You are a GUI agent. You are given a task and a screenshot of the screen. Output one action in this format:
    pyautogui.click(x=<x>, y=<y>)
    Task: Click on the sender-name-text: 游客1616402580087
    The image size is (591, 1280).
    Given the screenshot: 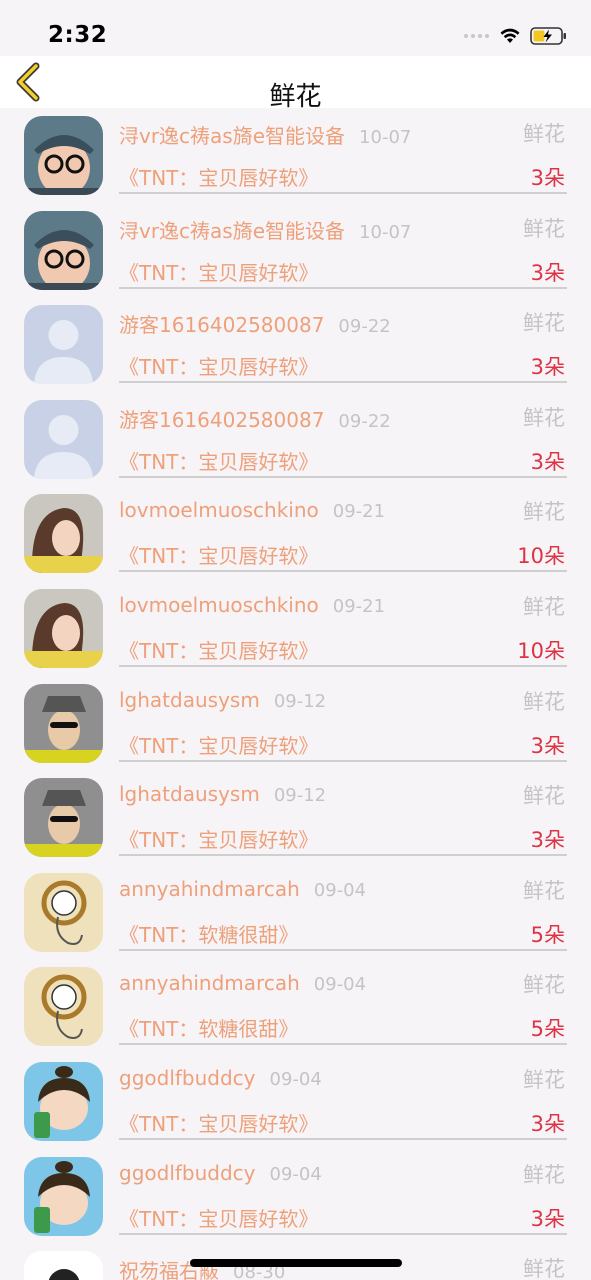 What is the action you would take?
    pyautogui.click(x=222, y=325)
    